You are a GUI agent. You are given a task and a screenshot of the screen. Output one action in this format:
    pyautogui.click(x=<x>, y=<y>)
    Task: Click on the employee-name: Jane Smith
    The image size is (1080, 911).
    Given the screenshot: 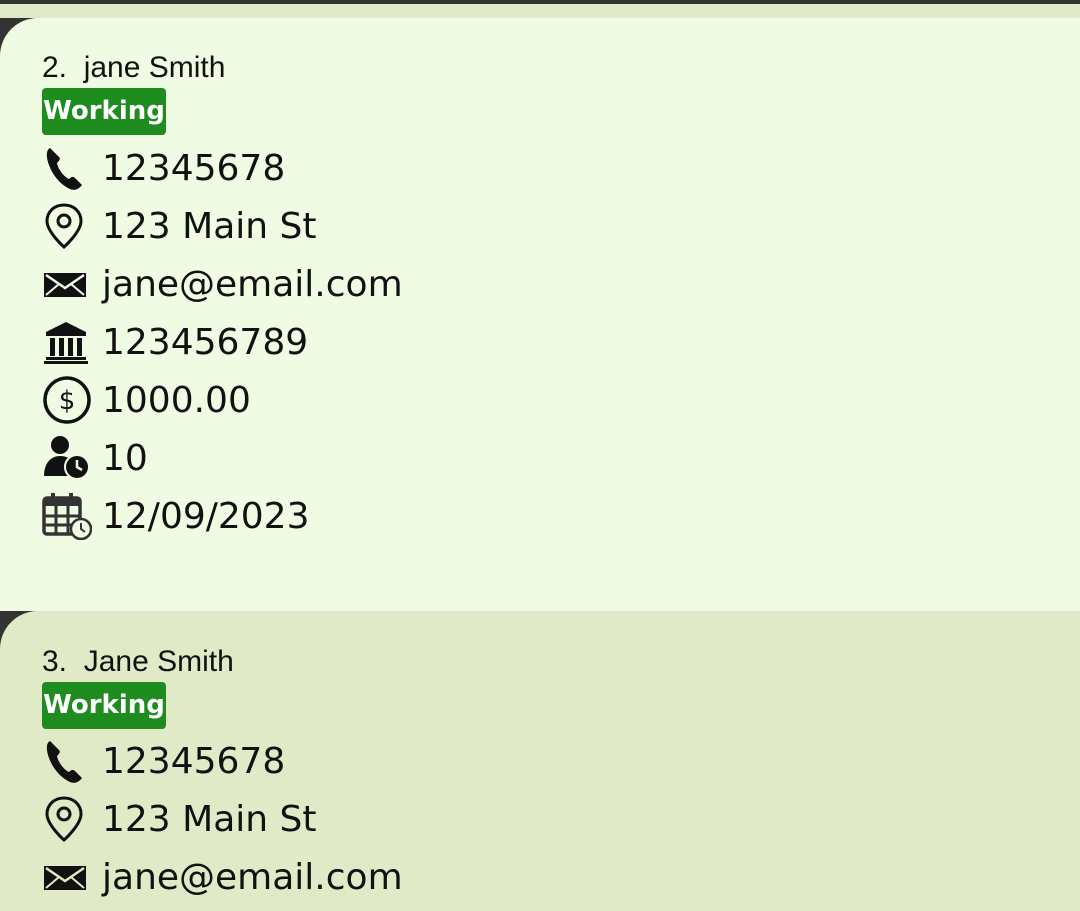 What is the action you would take?
    pyautogui.click(x=158, y=661)
    